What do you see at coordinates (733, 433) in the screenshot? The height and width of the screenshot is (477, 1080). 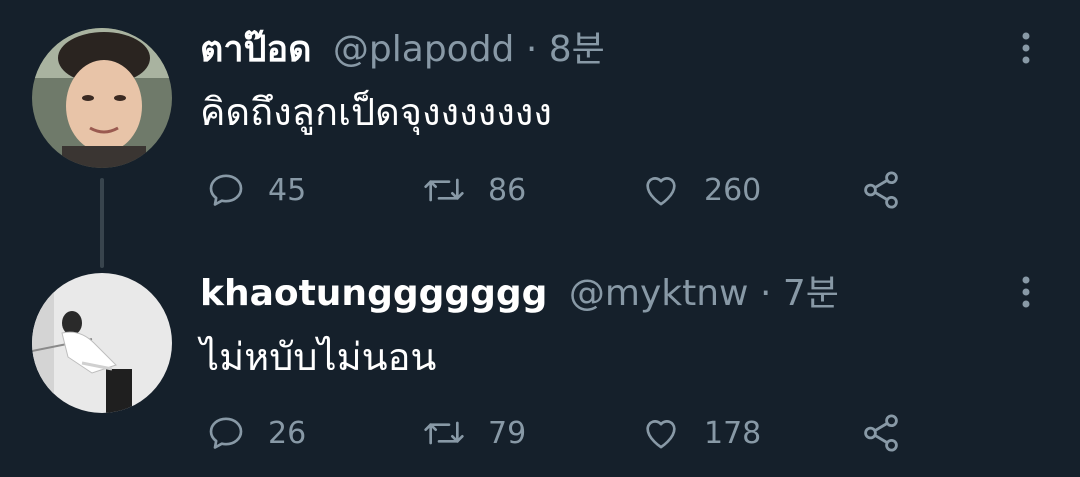 I see `like-count: 178` at bounding box center [733, 433].